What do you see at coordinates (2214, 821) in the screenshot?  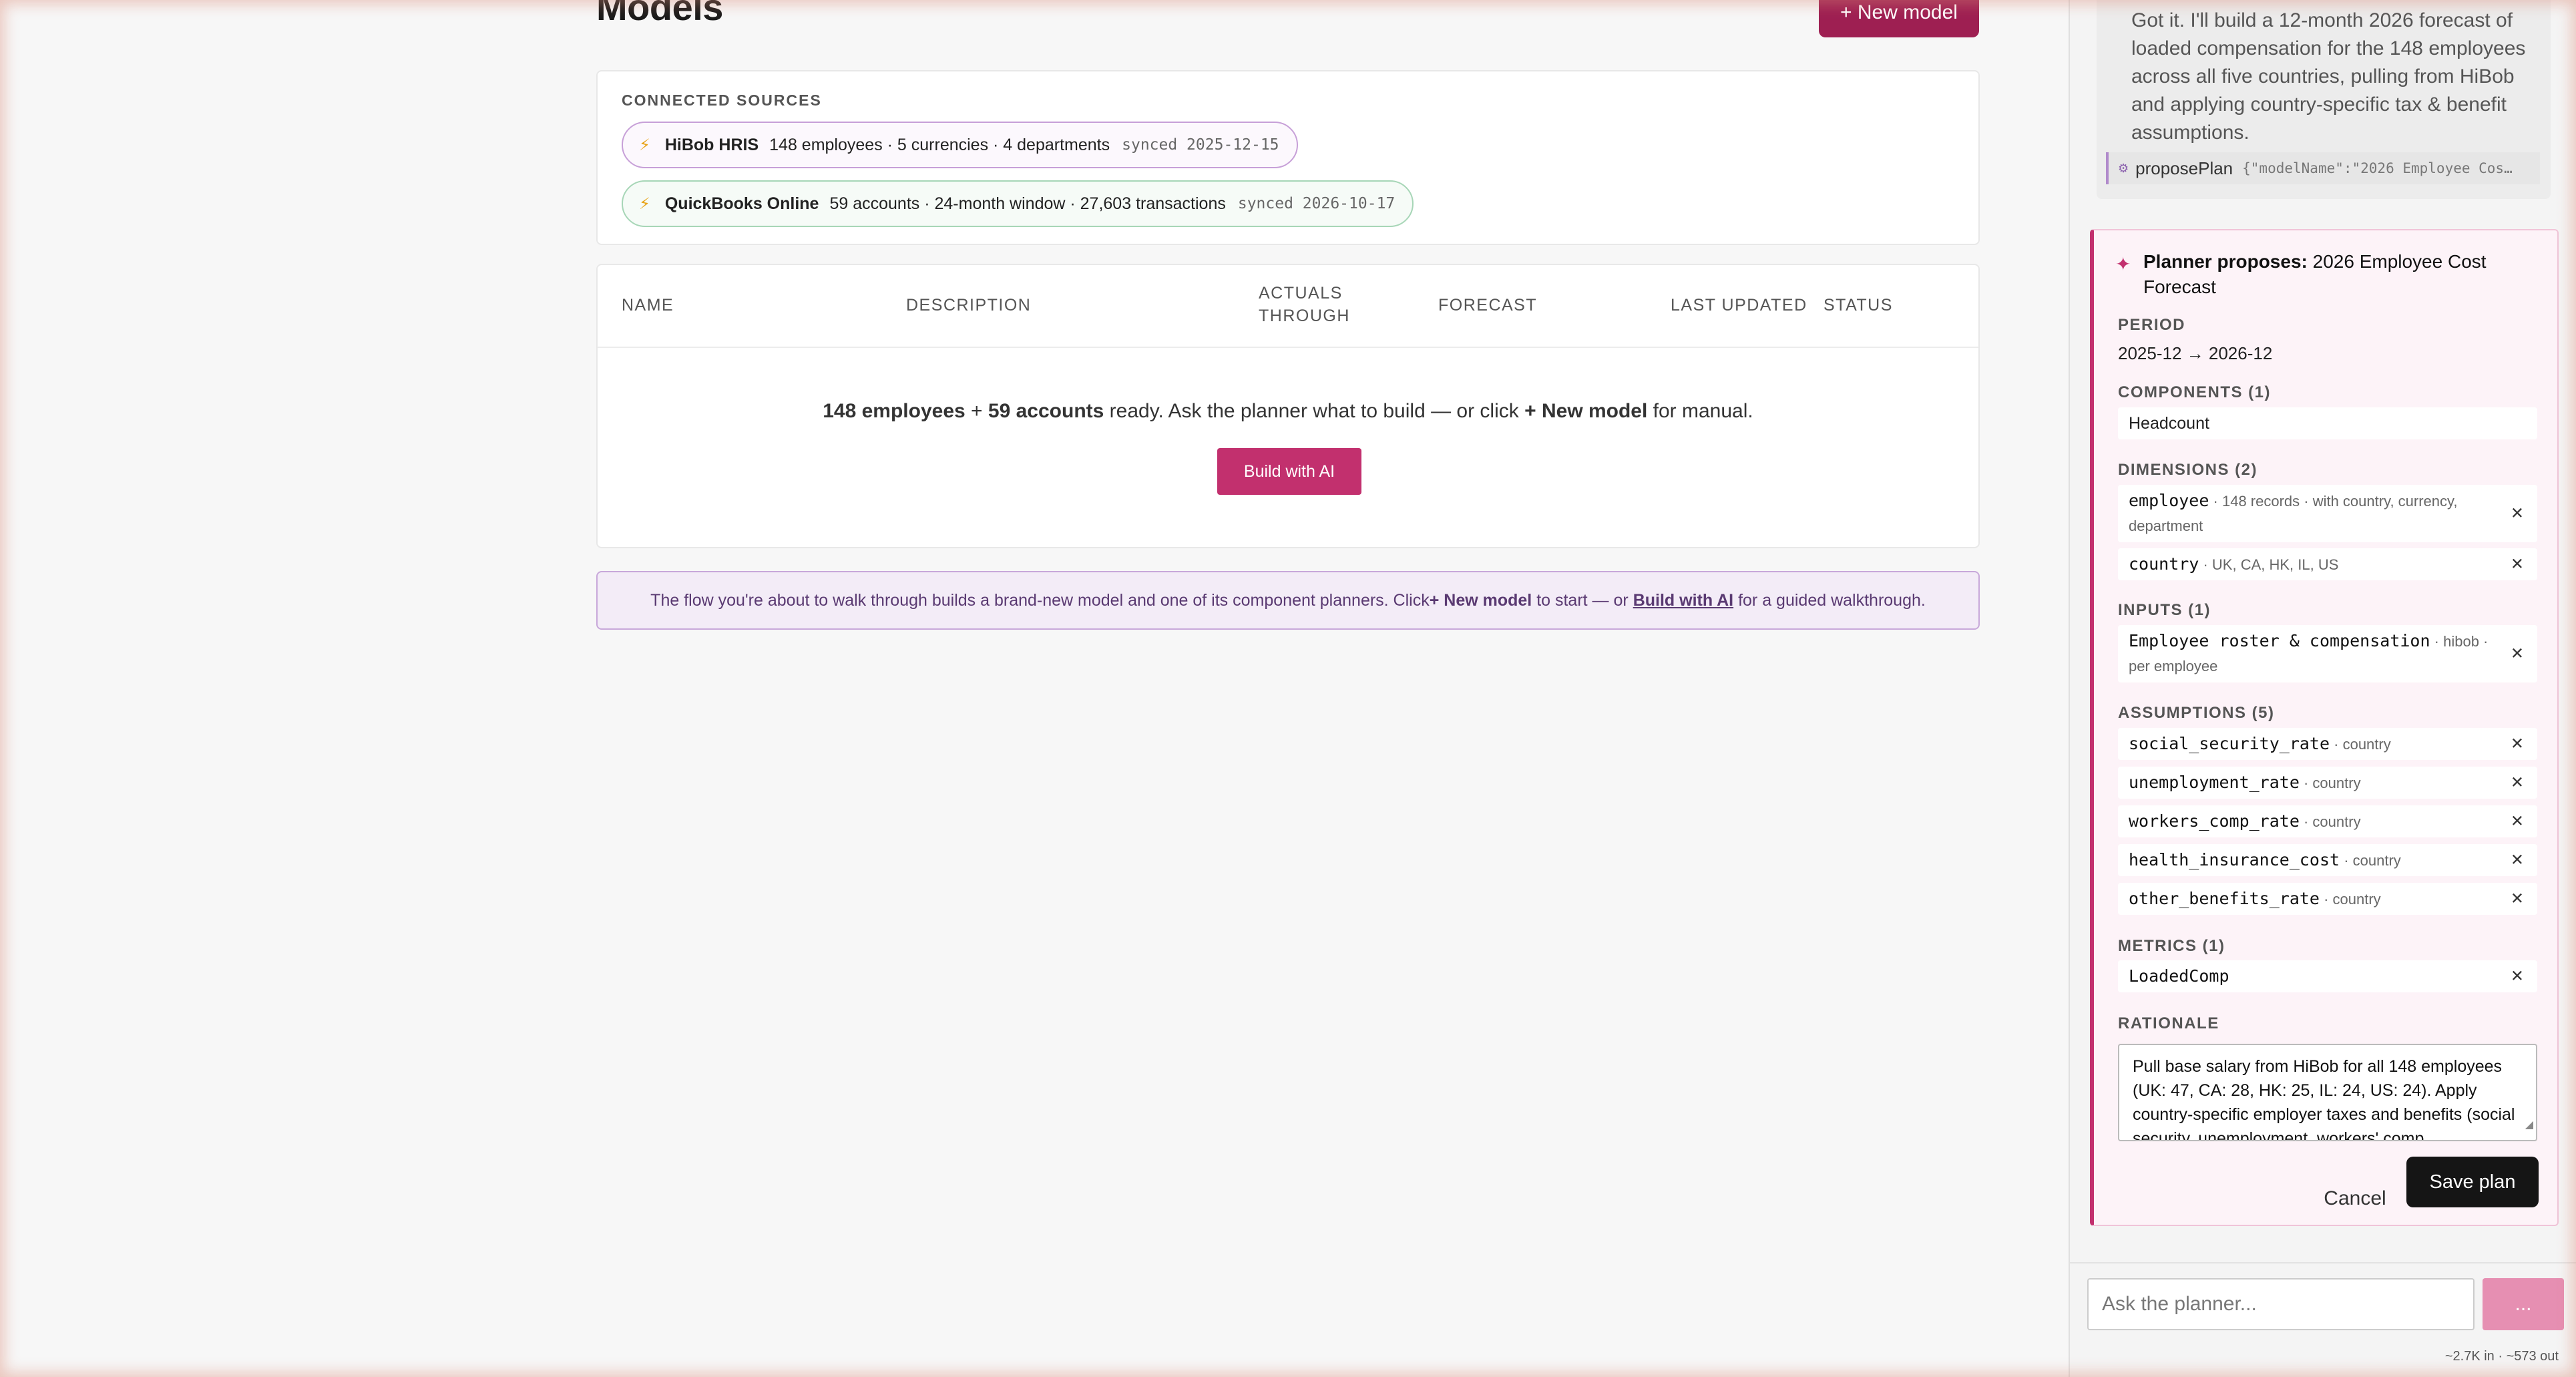 I see `assumption-name: workers_comp_rate` at bounding box center [2214, 821].